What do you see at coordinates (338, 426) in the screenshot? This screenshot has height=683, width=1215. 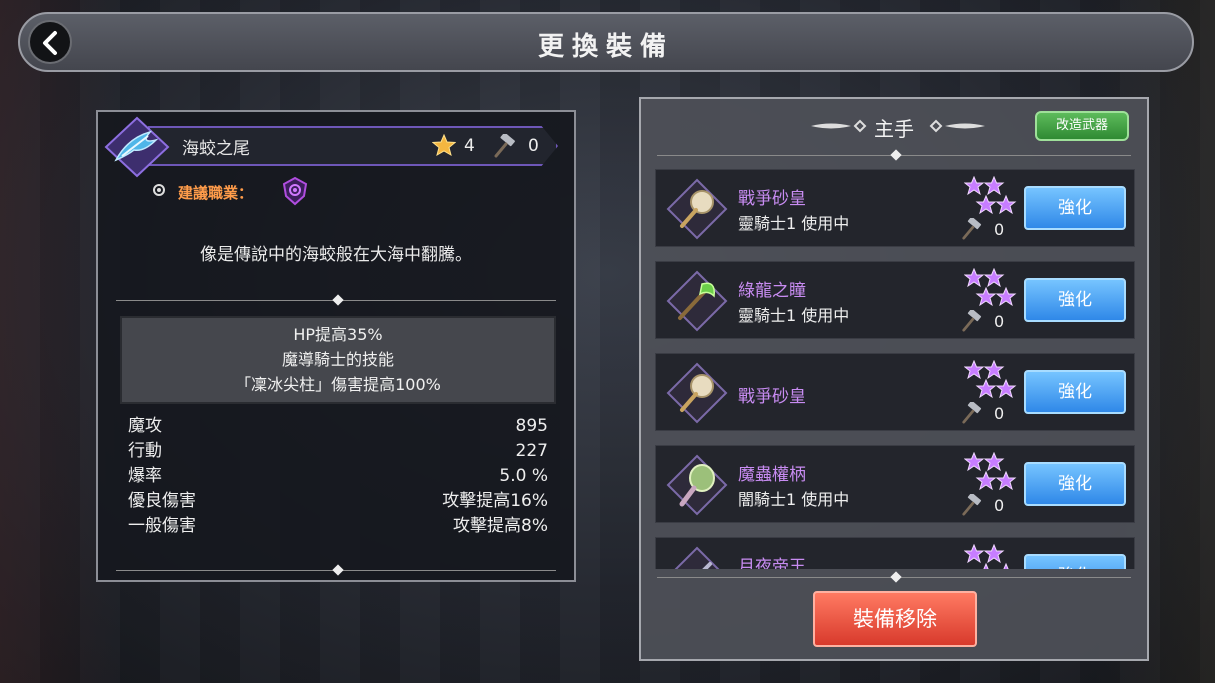 I see `stat-row: 魔攻 895` at bounding box center [338, 426].